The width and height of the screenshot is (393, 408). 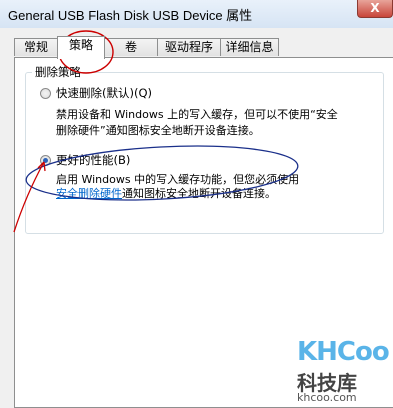 What do you see at coordinates (343, 352) in the screenshot?
I see `khcoo-logo: KHCoo` at bounding box center [343, 352].